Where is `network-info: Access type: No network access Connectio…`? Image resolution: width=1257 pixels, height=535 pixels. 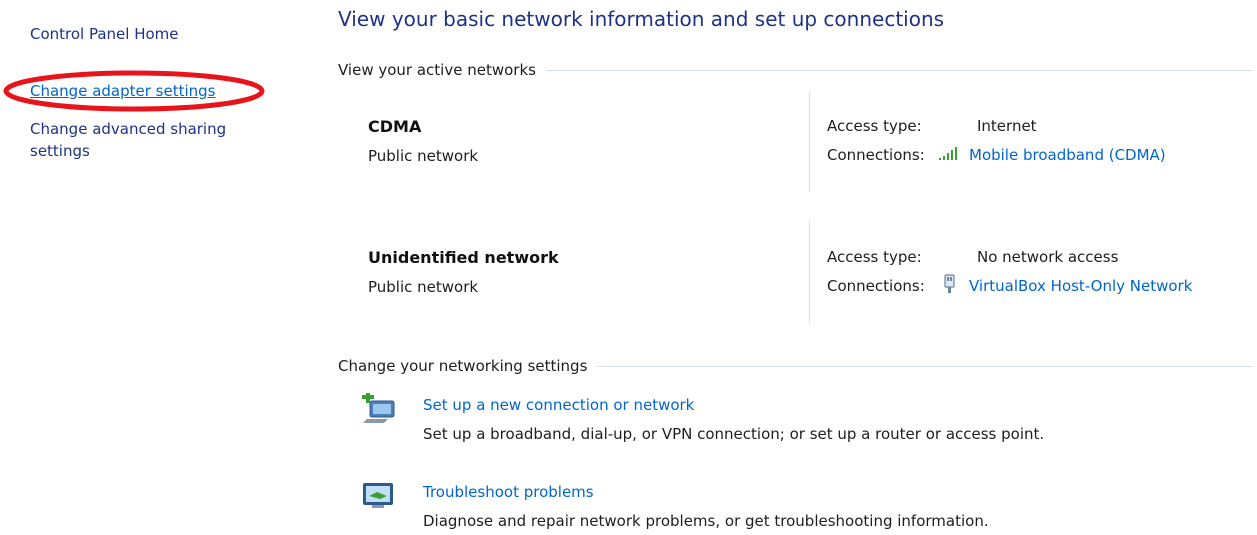 network-info: Access type: No network access Connectio… is located at coordinates (1039, 274).